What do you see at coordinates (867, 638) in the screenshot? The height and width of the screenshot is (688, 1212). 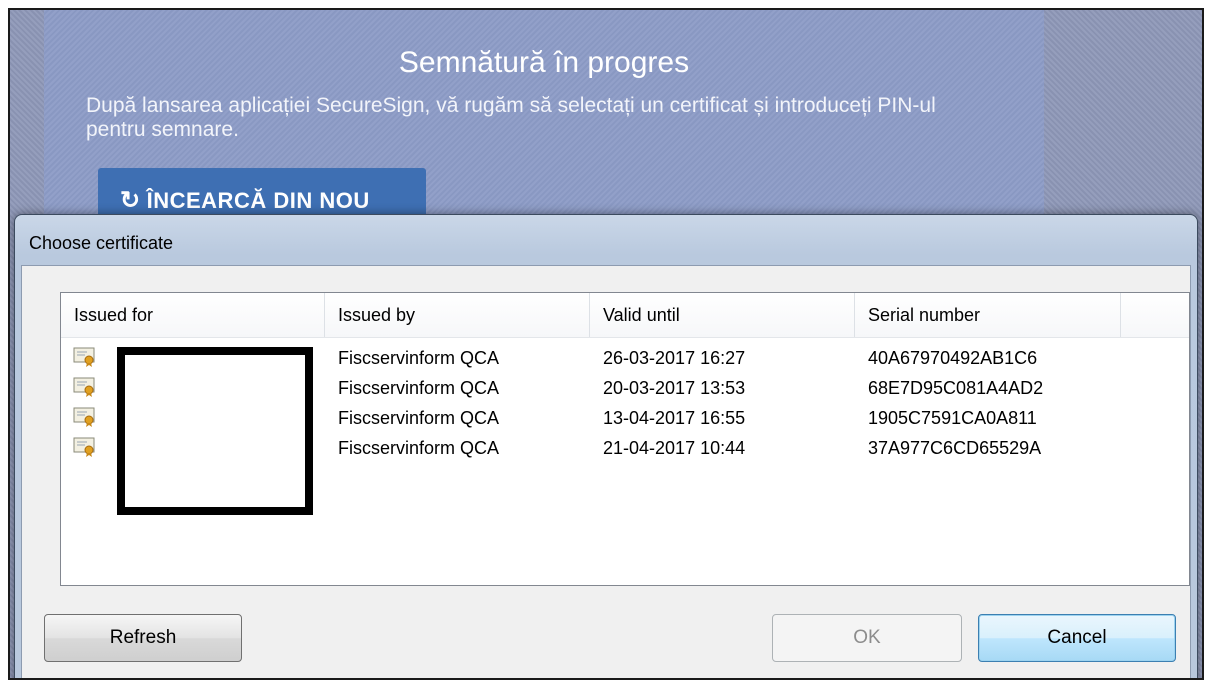 I see `ok-button: OK` at bounding box center [867, 638].